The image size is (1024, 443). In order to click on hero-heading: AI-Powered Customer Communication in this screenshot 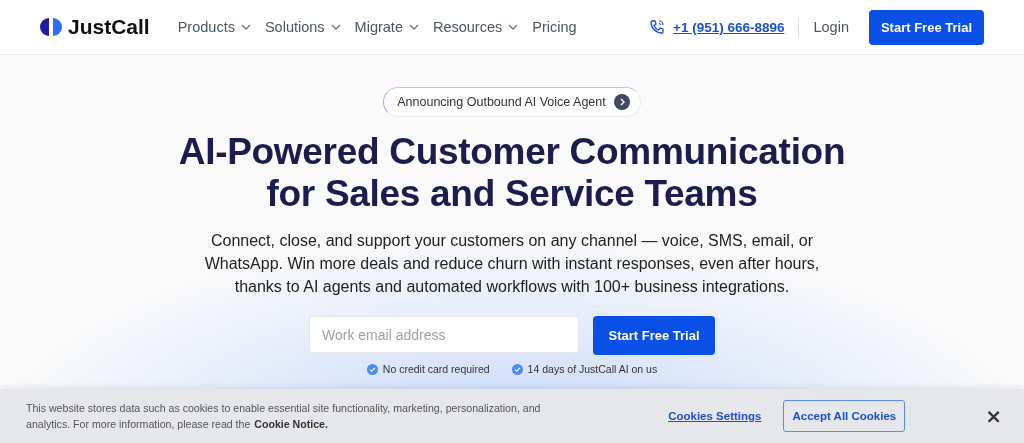, I will do `click(512, 152)`.